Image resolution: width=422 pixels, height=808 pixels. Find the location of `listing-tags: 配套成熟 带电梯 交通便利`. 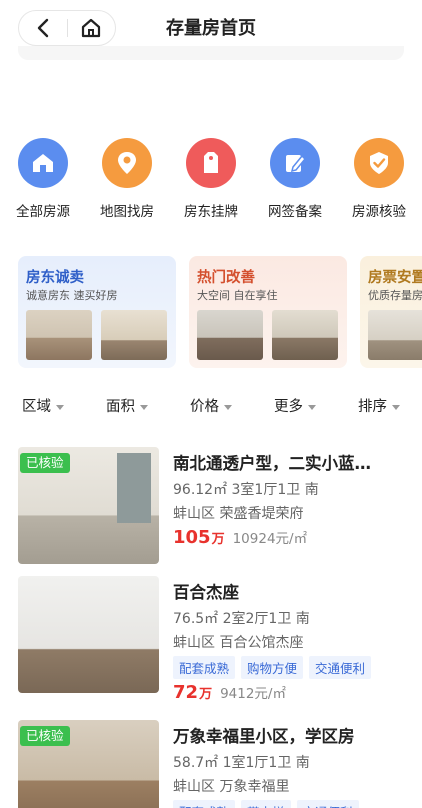

listing-tags: 配套成熟 带电梯 交通便利 is located at coordinates (266, 804).